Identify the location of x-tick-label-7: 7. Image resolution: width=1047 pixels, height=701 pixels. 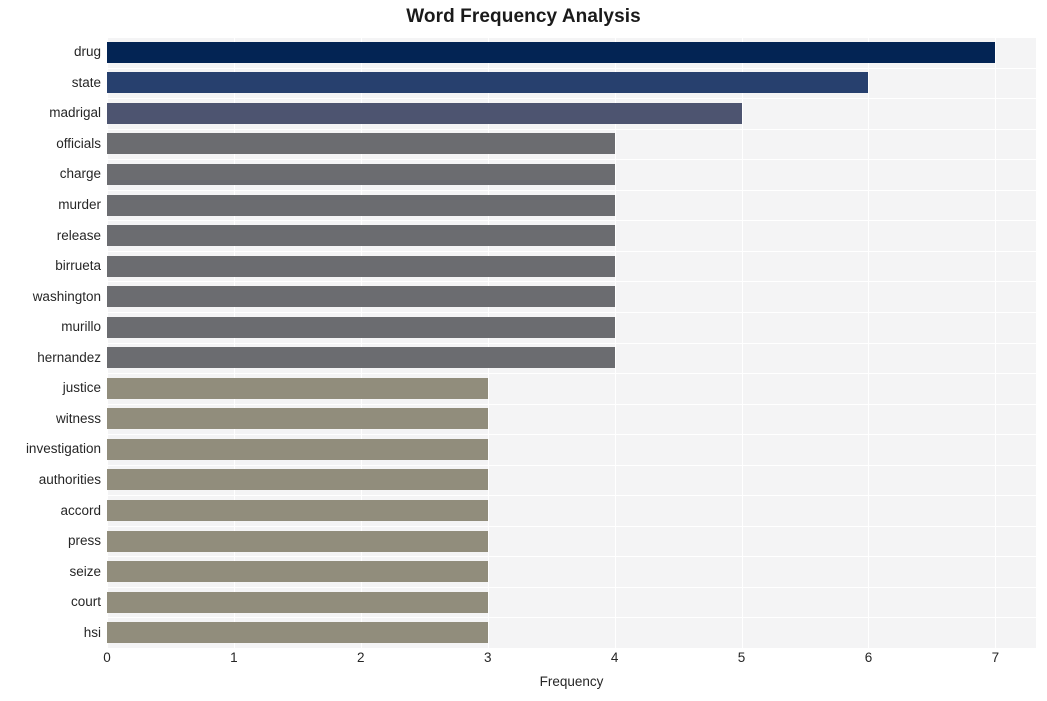
(995, 657).